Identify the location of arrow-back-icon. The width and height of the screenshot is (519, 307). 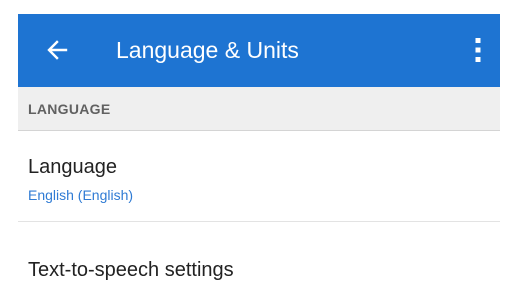
(57, 50).